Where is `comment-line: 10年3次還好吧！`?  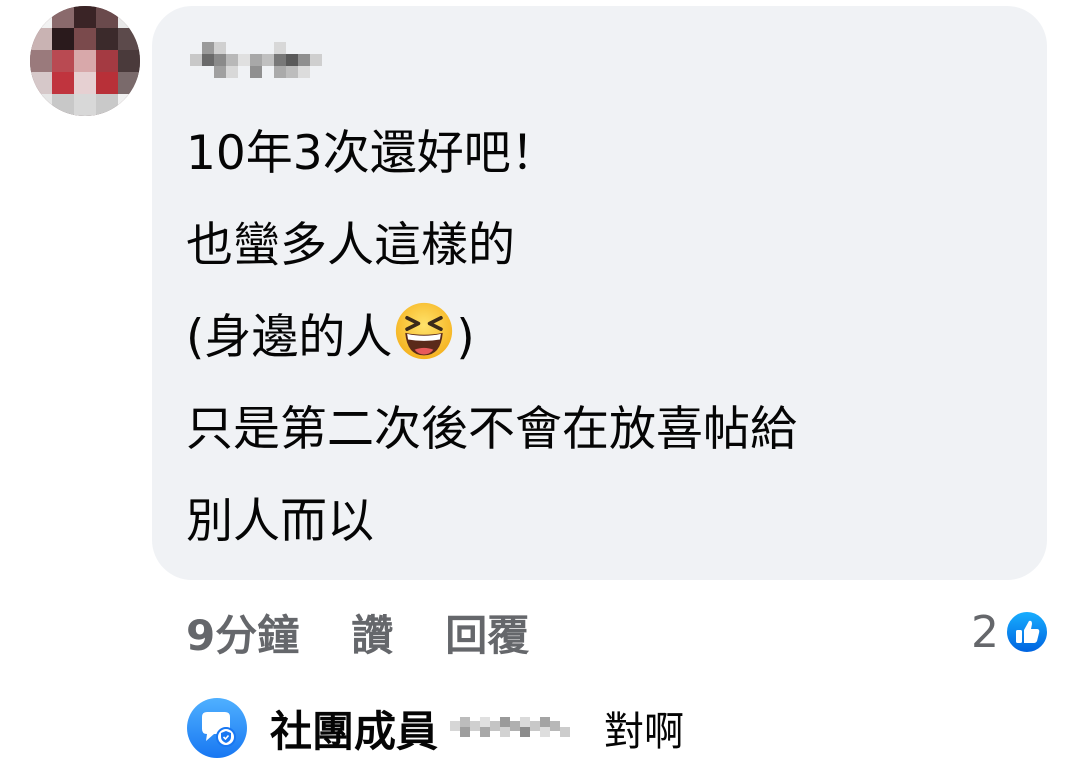 comment-line: 10年3次還好吧！ is located at coordinates (372, 153).